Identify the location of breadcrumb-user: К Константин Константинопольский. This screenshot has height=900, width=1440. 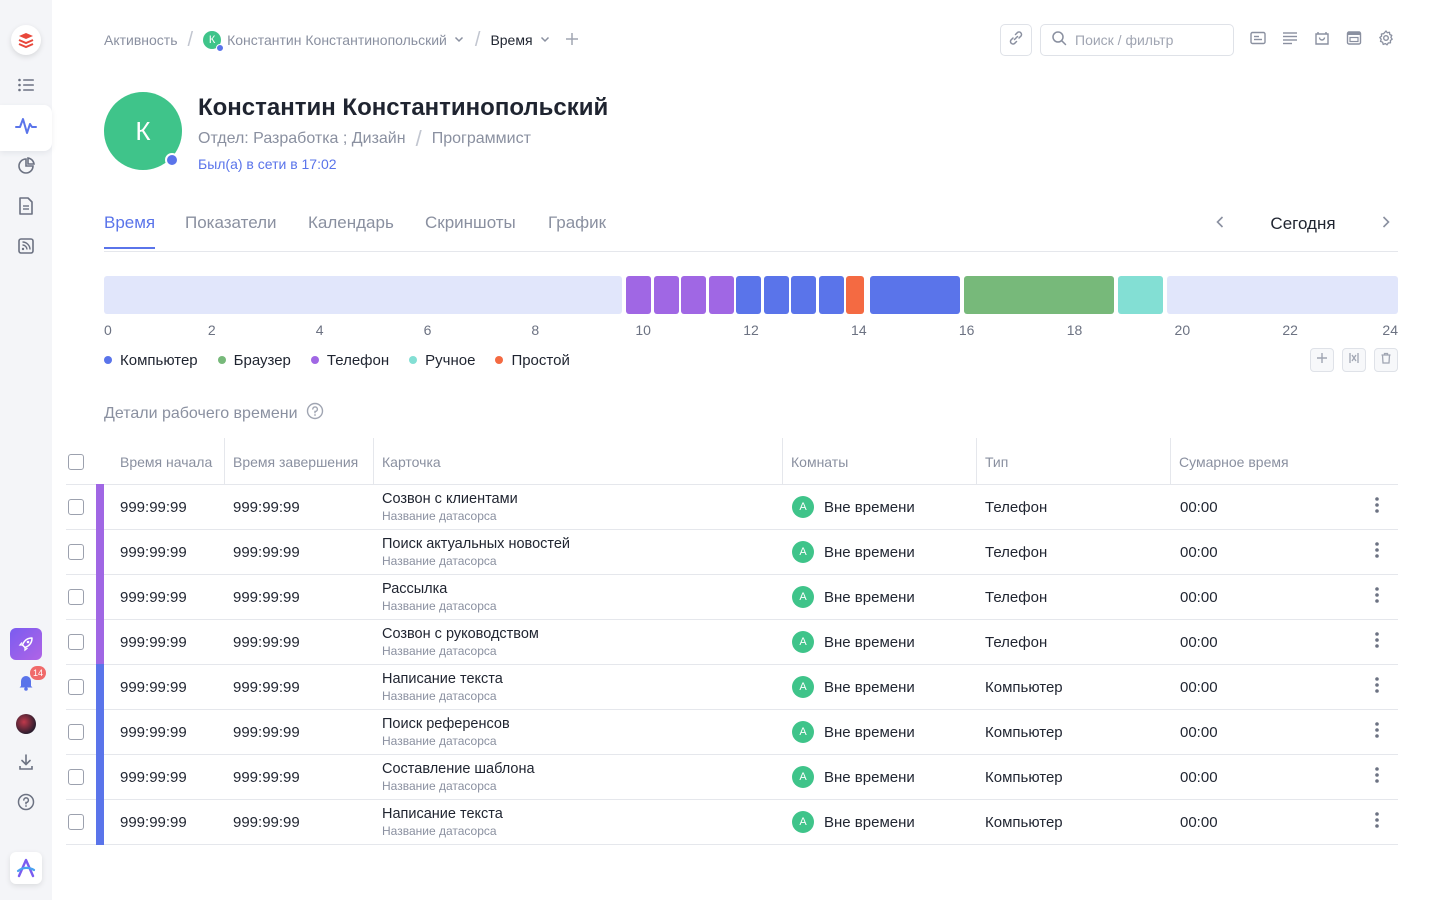
(334, 41).